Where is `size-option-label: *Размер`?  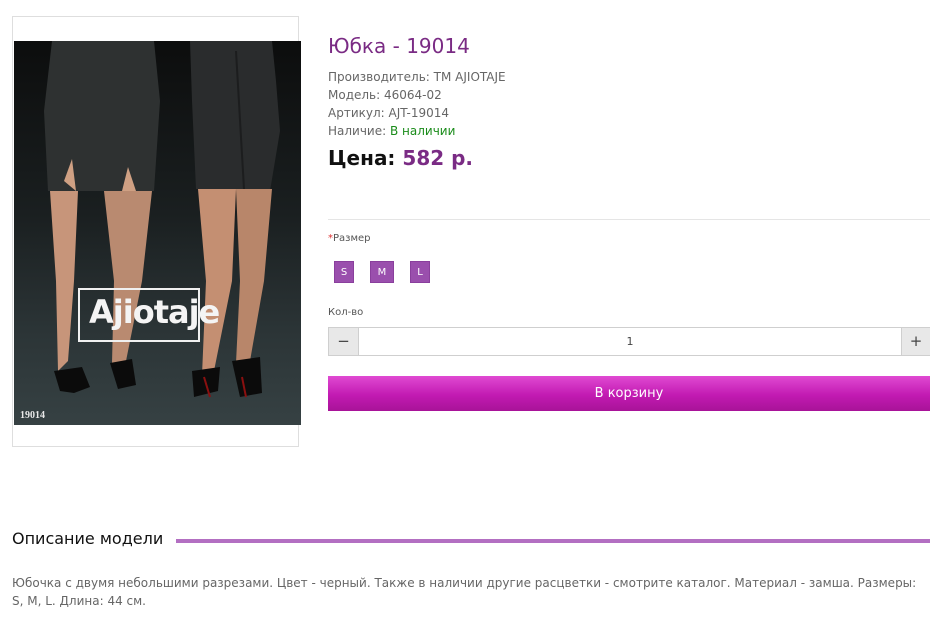
size-option-label: *Размер is located at coordinates (349, 238).